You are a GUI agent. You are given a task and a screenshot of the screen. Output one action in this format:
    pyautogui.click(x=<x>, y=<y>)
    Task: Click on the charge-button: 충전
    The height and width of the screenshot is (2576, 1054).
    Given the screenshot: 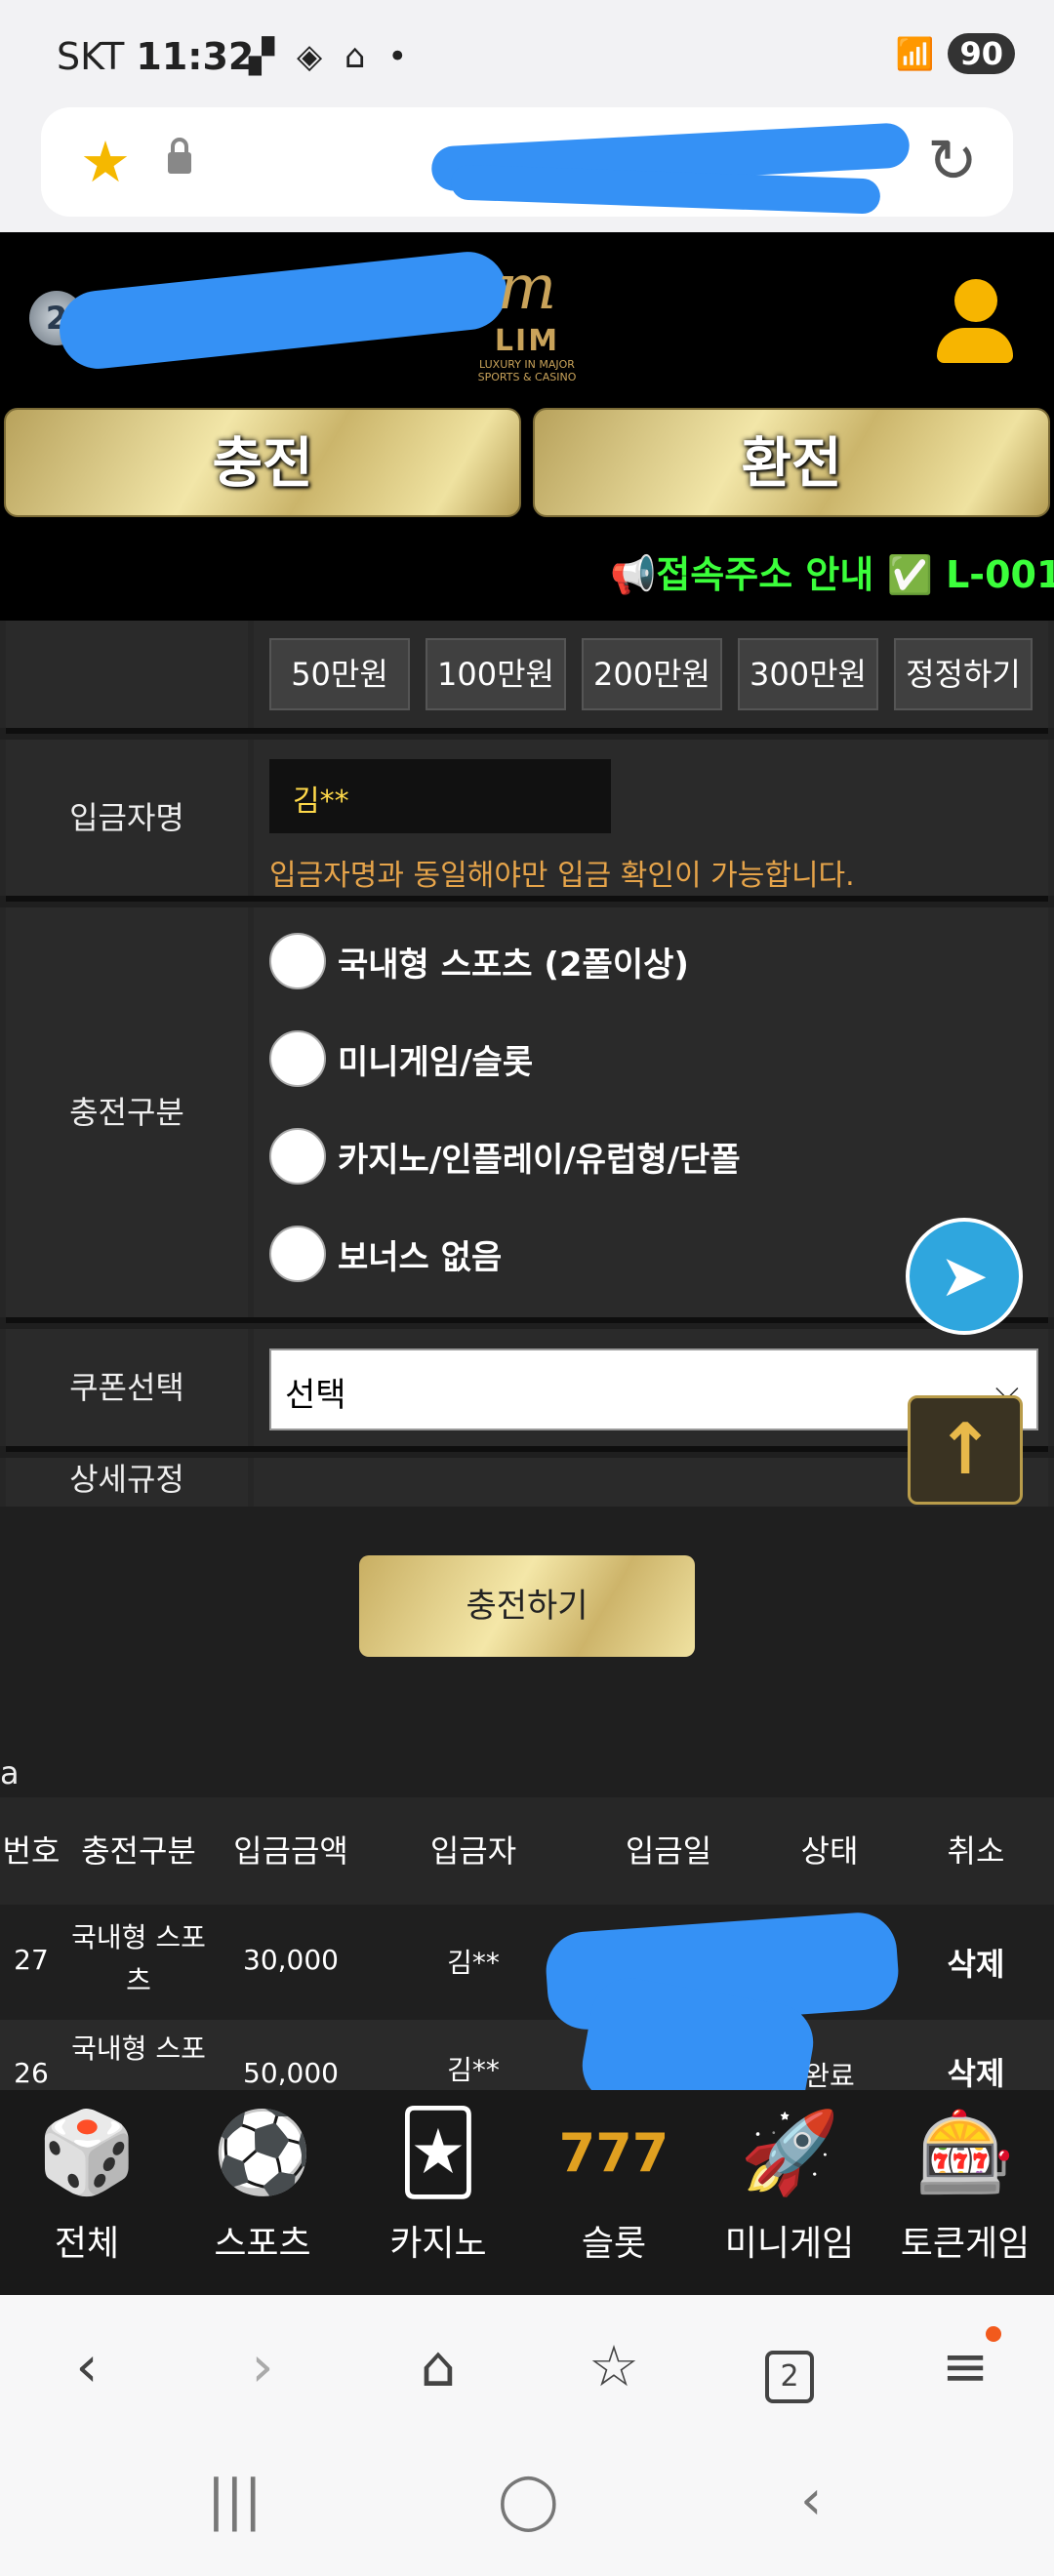 What is the action you would take?
    pyautogui.click(x=263, y=462)
    